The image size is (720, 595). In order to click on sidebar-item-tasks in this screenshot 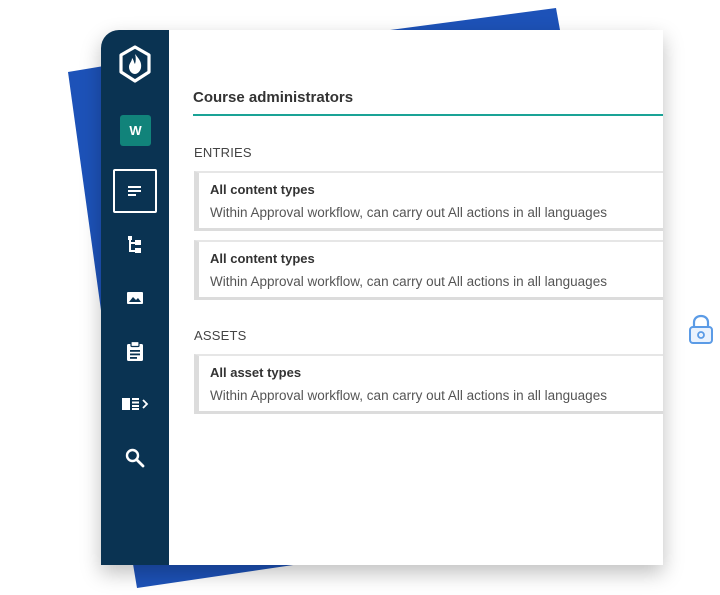, I will do `click(135, 351)`.